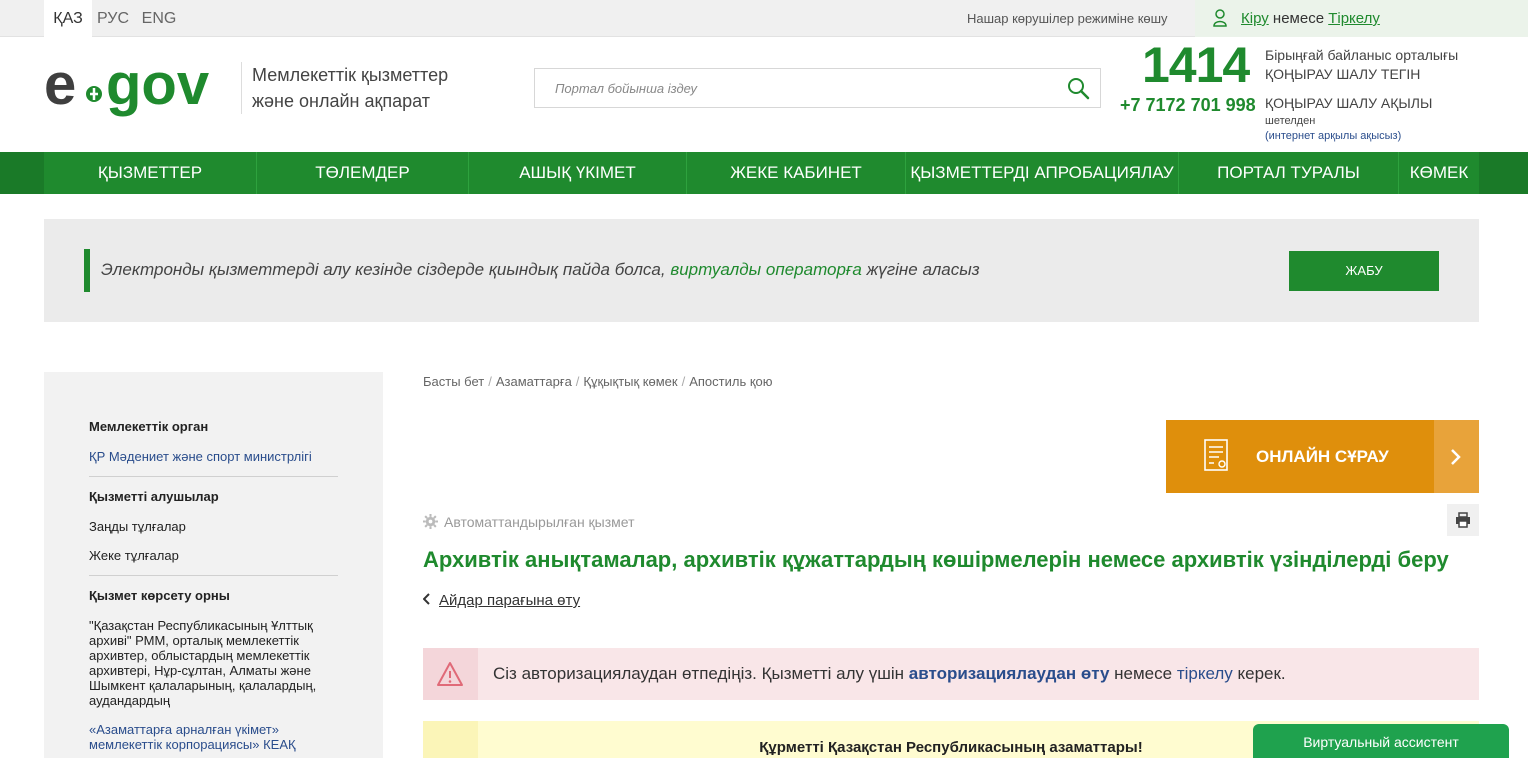 The width and height of the screenshot is (1528, 758). What do you see at coordinates (426, 599) in the screenshot?
I see `chevron-left-icon` at bounding box center [426, 599].